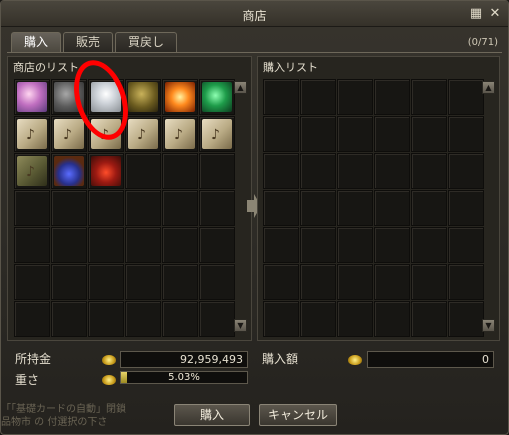 The width and height of the screenshot is (509, 435). Describe the element at coordinates (88, 42) in the screenshot. I see `tab-sell: 販売` at that location.